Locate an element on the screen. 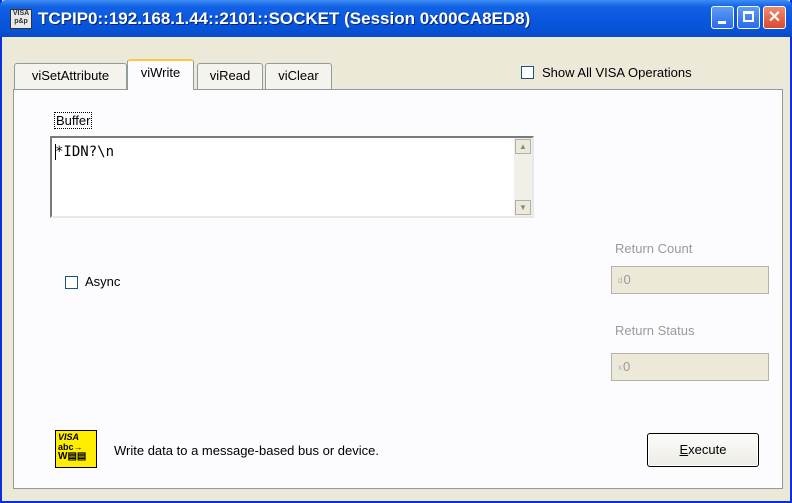 This screenshot has width=792, height=503. buffer-value: *IDN?\n is located at coordinates (85, 152).